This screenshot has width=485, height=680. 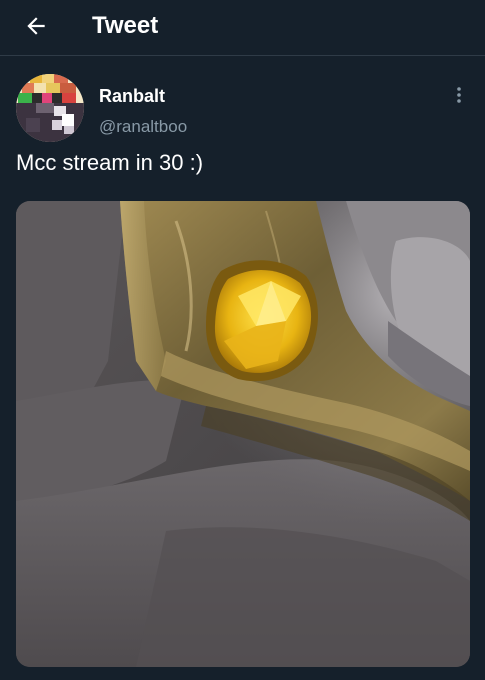 What do you see at coordinates (110, 162) in the screenshot?
I see `tweet-text: Mcc stream in 30 :)` at bounding box center [110, 162].